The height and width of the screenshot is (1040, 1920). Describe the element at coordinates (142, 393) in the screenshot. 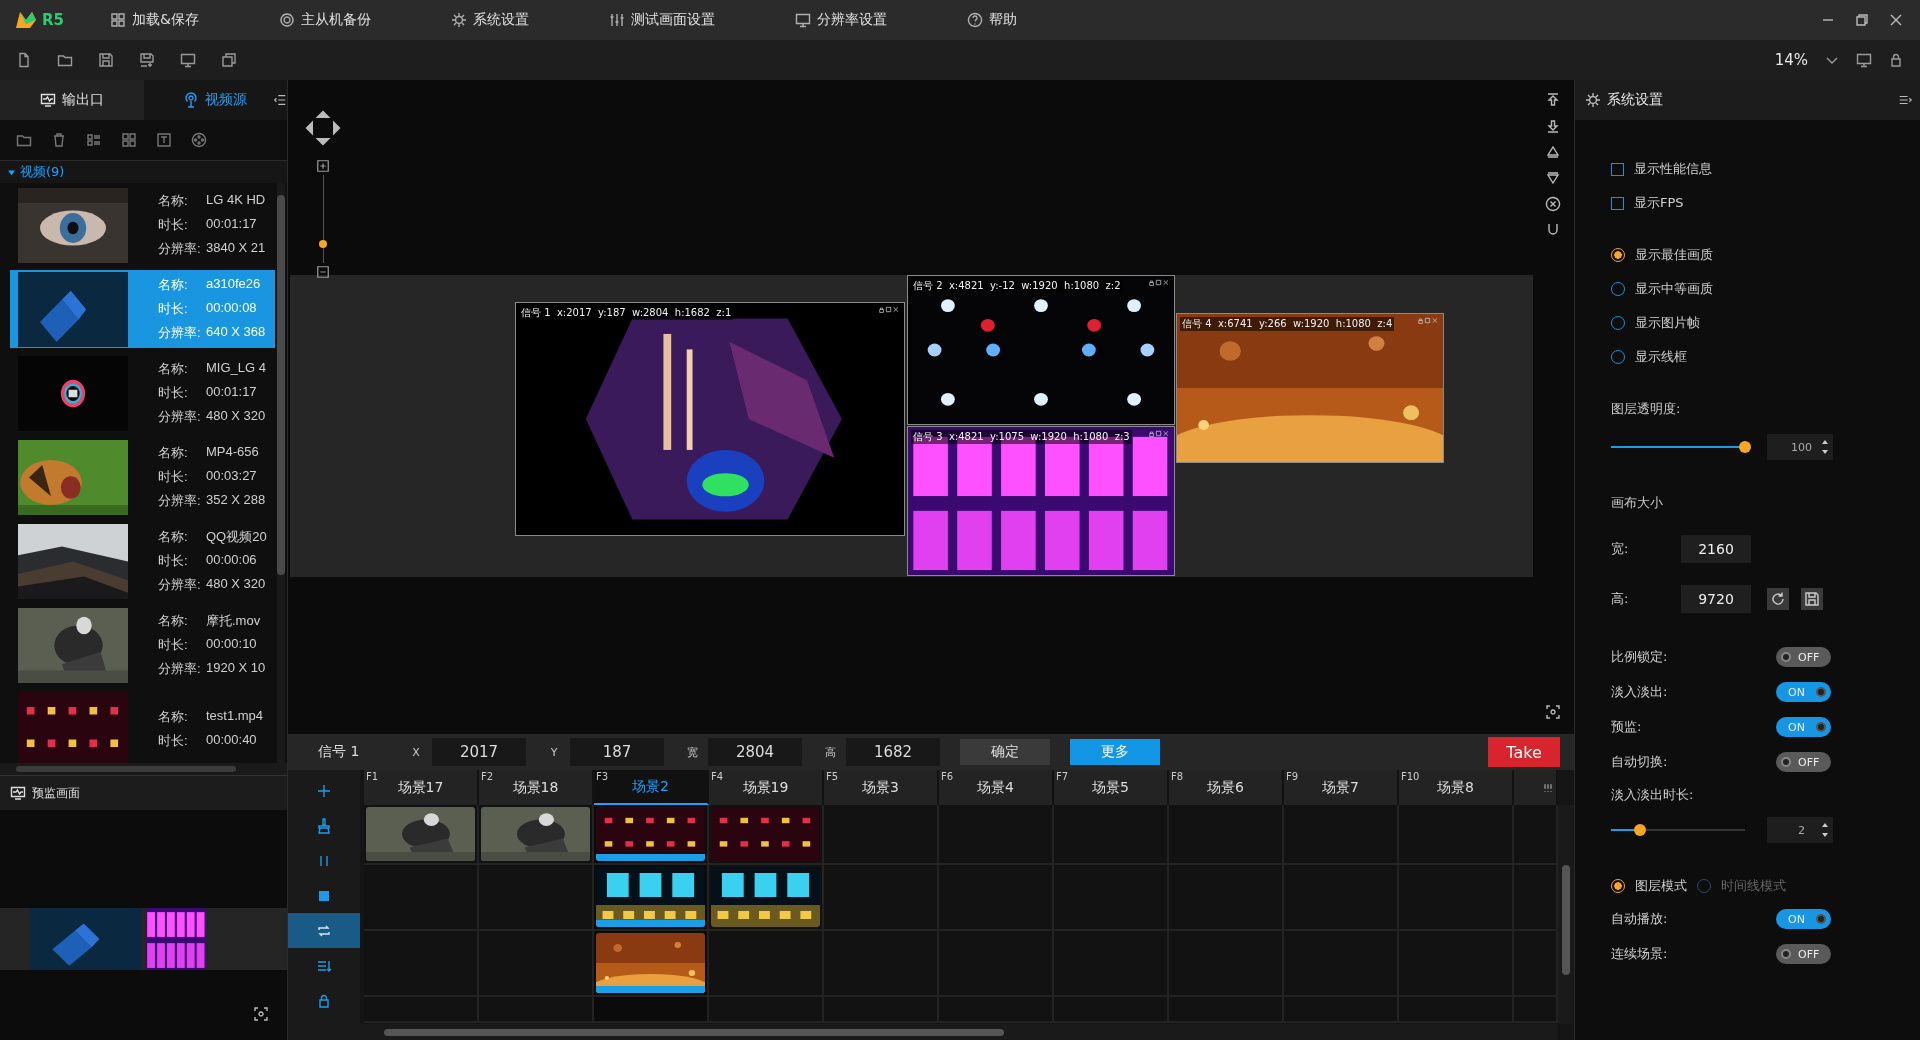

I see `video-item: 名称: MIG_LG 4 时长: 00:01:17 分辨率: 480 X 320` at that location.